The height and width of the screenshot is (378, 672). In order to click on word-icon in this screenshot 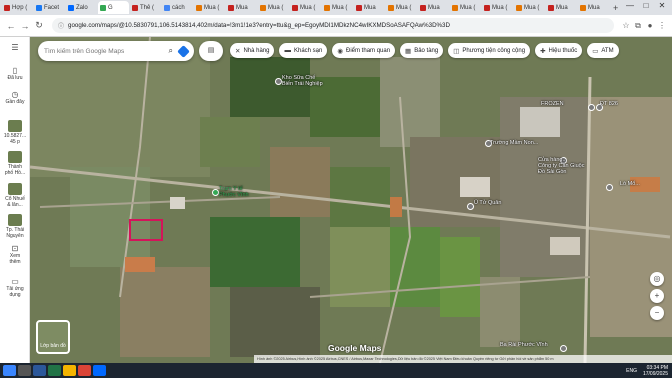, I will do `click(39, 370)`.